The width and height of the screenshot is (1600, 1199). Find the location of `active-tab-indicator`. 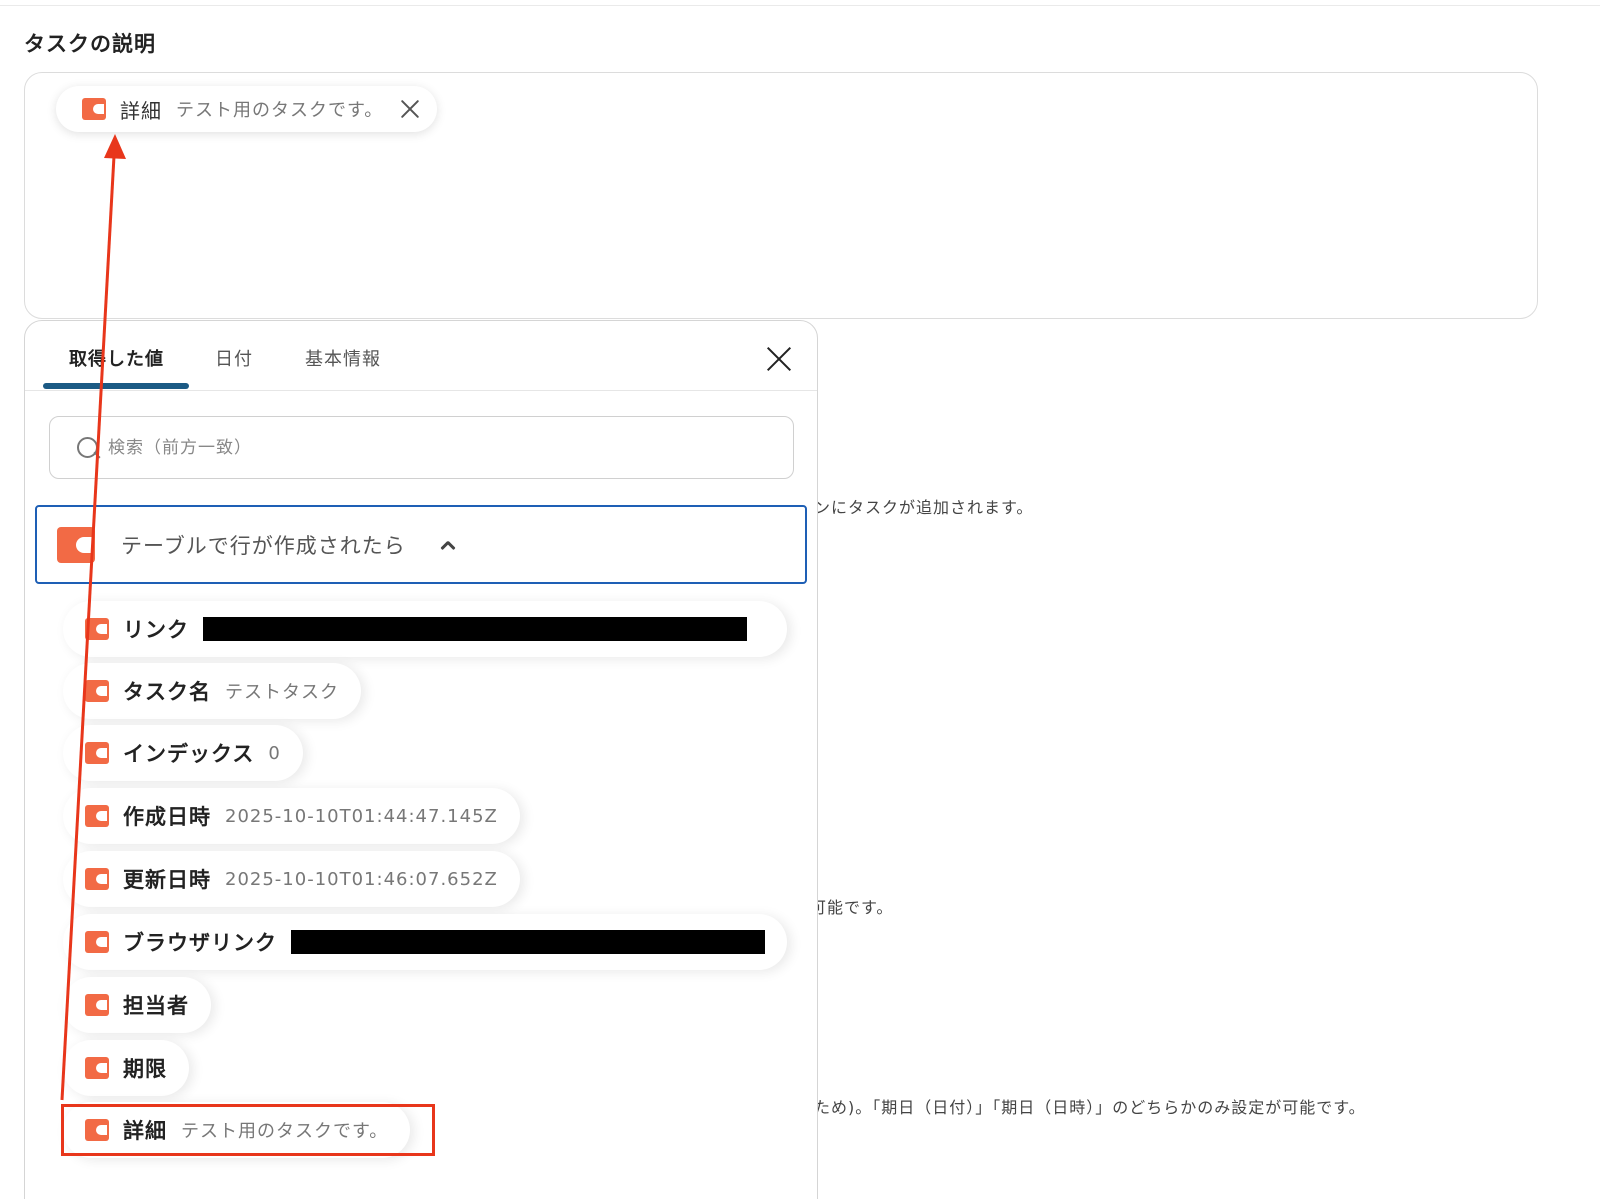

active-tab-indicator is located at coordinates (116, 386).